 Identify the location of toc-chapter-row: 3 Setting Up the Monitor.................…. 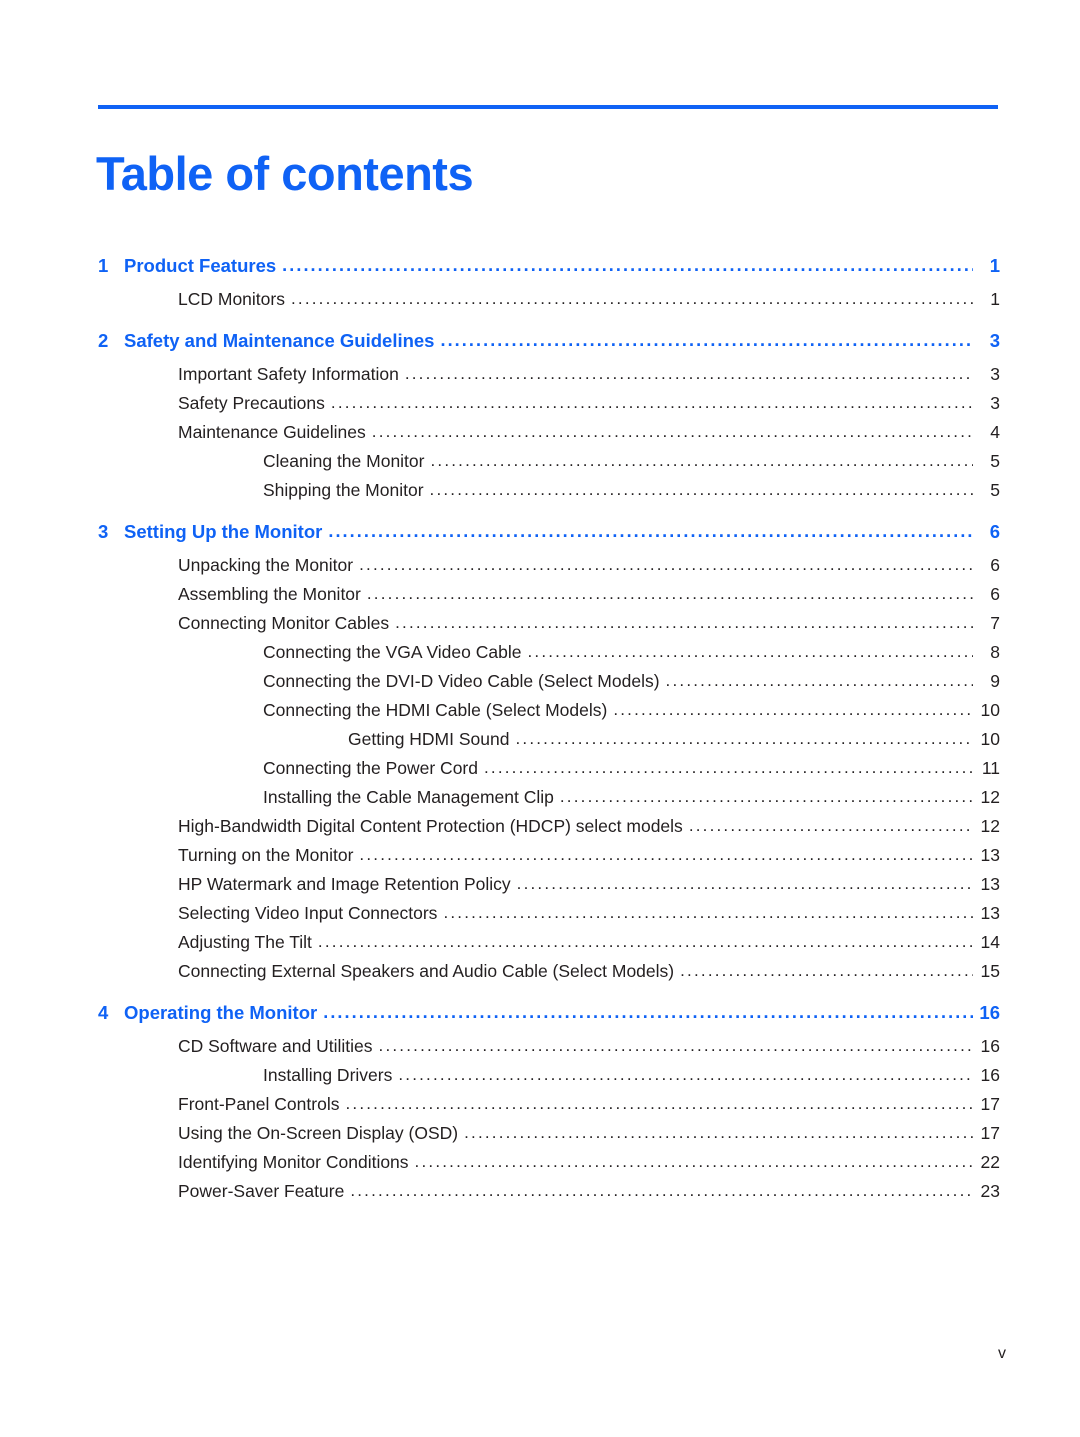
(540, 538).